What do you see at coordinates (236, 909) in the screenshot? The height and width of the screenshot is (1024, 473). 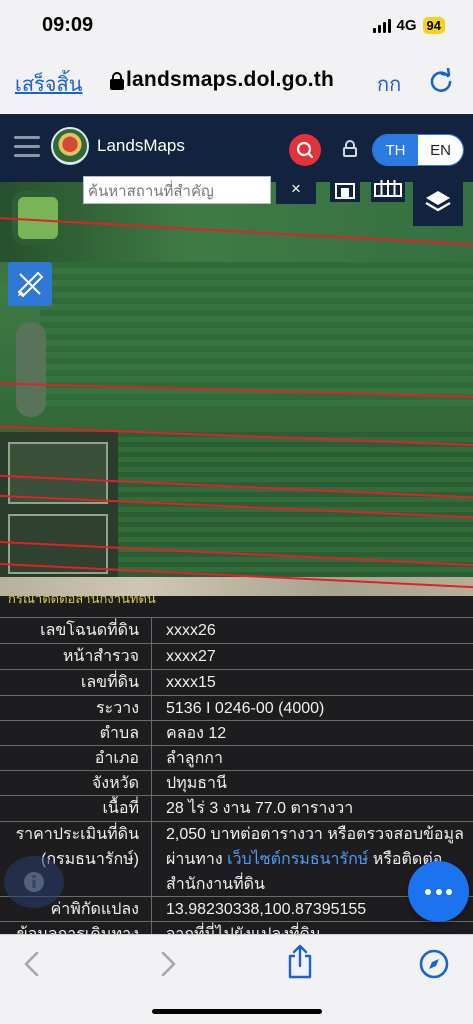 I see `table-row: ค่าพิกัดแปลง 13.98230338,100.87395155` at bounding box center [236, 909].